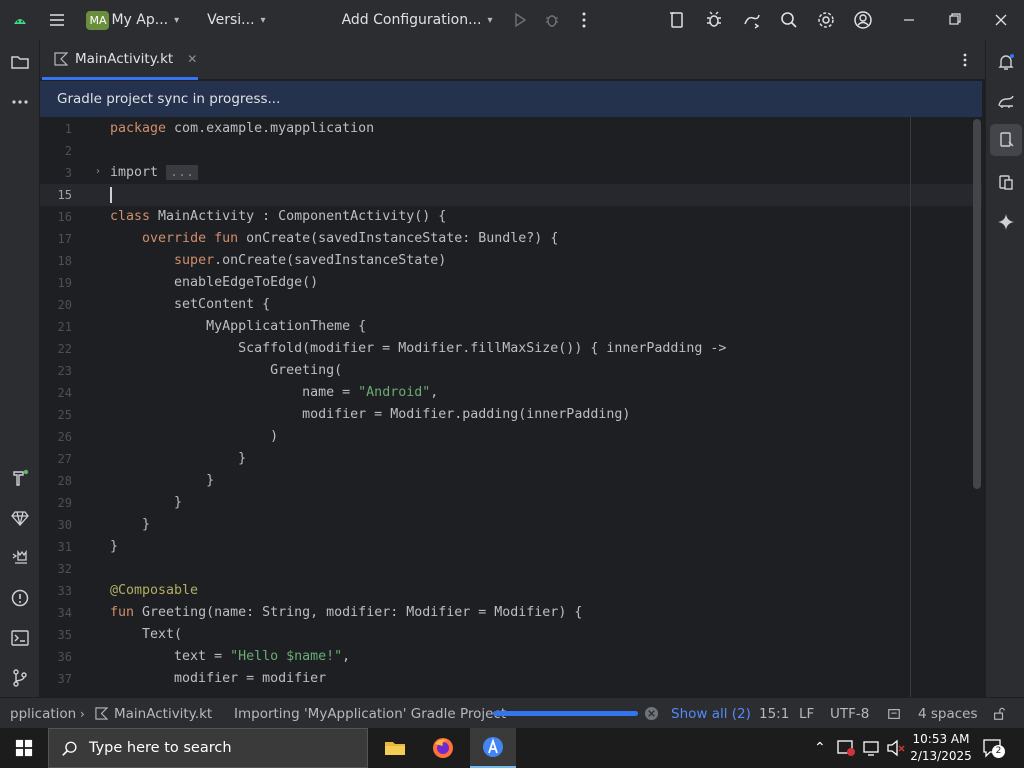  I want to click on show-hidden-icons-chevron-icon: ⌃, so click(820, 748).